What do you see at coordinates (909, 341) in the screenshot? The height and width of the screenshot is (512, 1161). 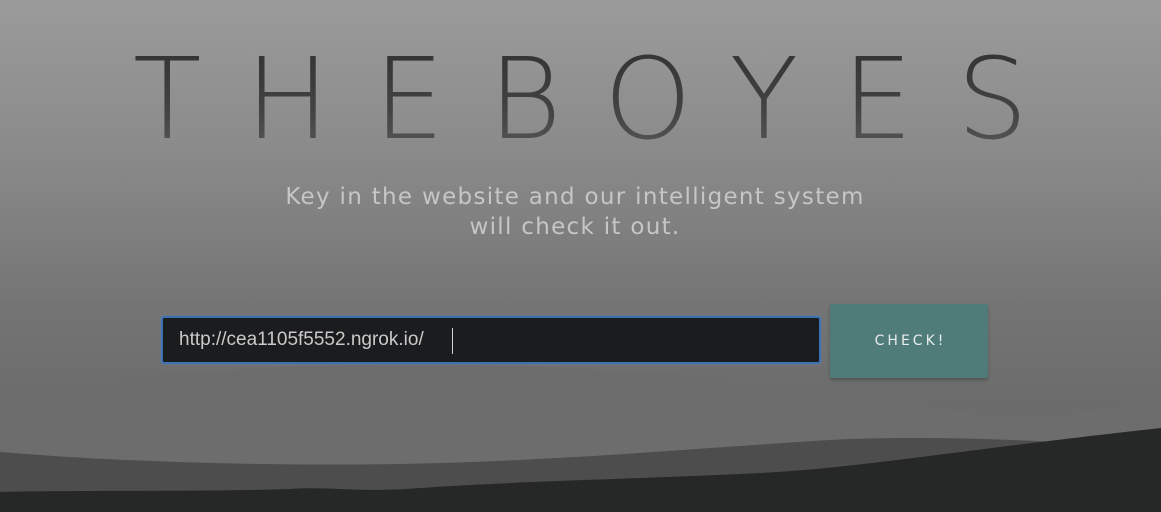 I see `check-button: CHECK!` at bounding box center [909, 341].